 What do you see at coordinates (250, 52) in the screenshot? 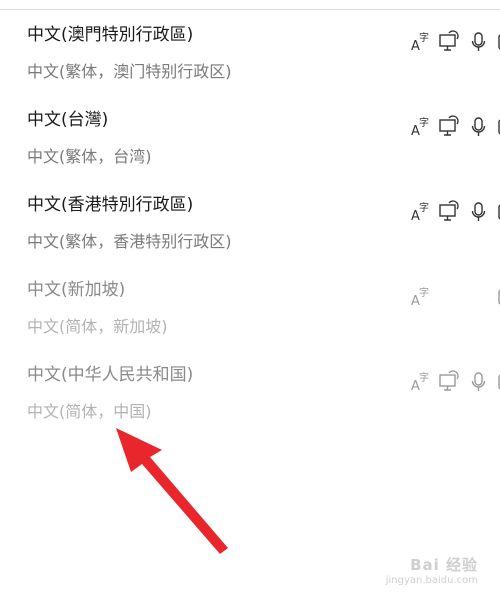
I see `language-item-zh-mo: 中文(澳門特別行政區) 中文(繁体，澳门特别行政区) A字` at bounding box center [250, 52].